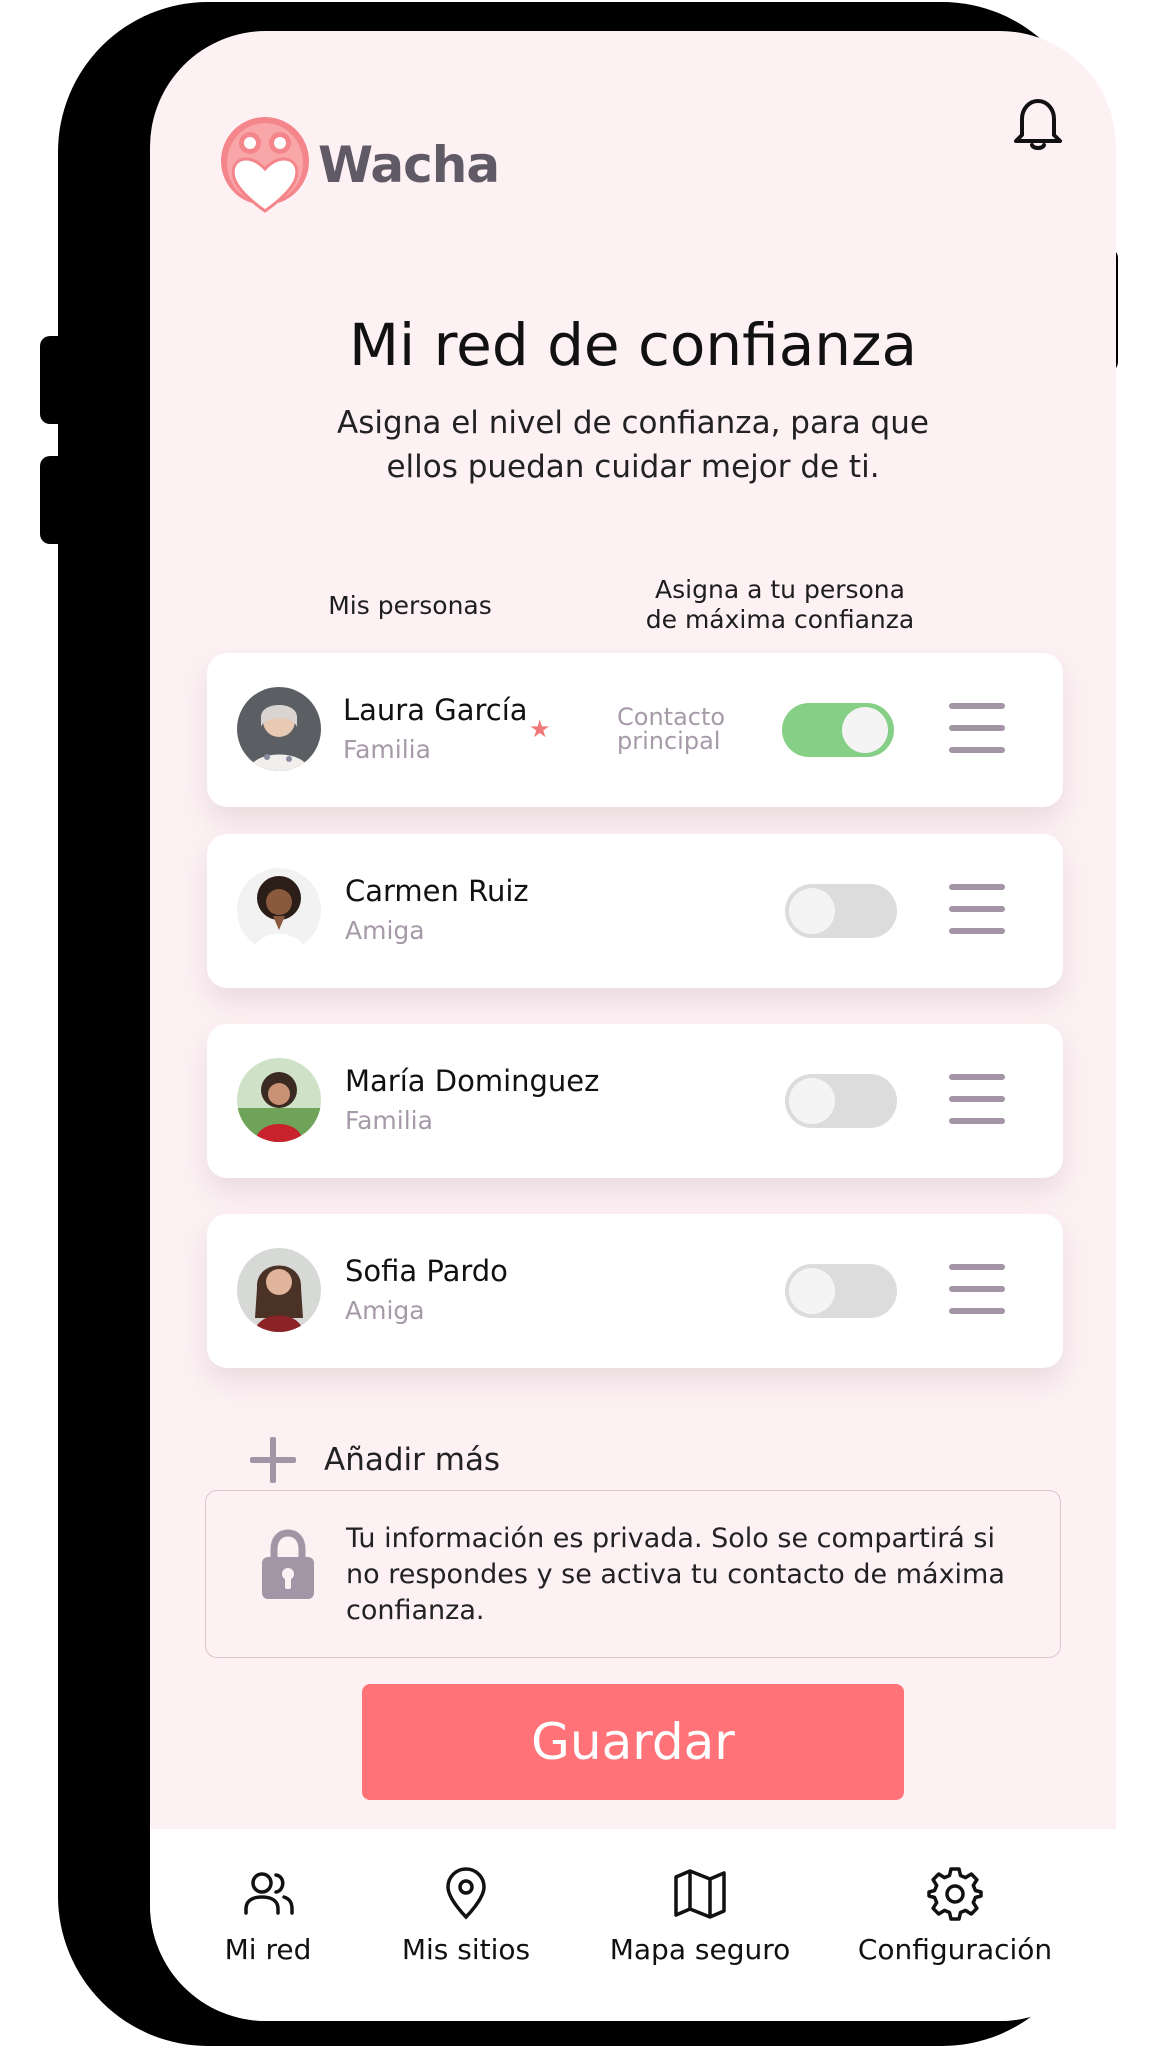  Describe the element at coordinates (269, 1893) in the screenshot. I see `users-icon` at that location.